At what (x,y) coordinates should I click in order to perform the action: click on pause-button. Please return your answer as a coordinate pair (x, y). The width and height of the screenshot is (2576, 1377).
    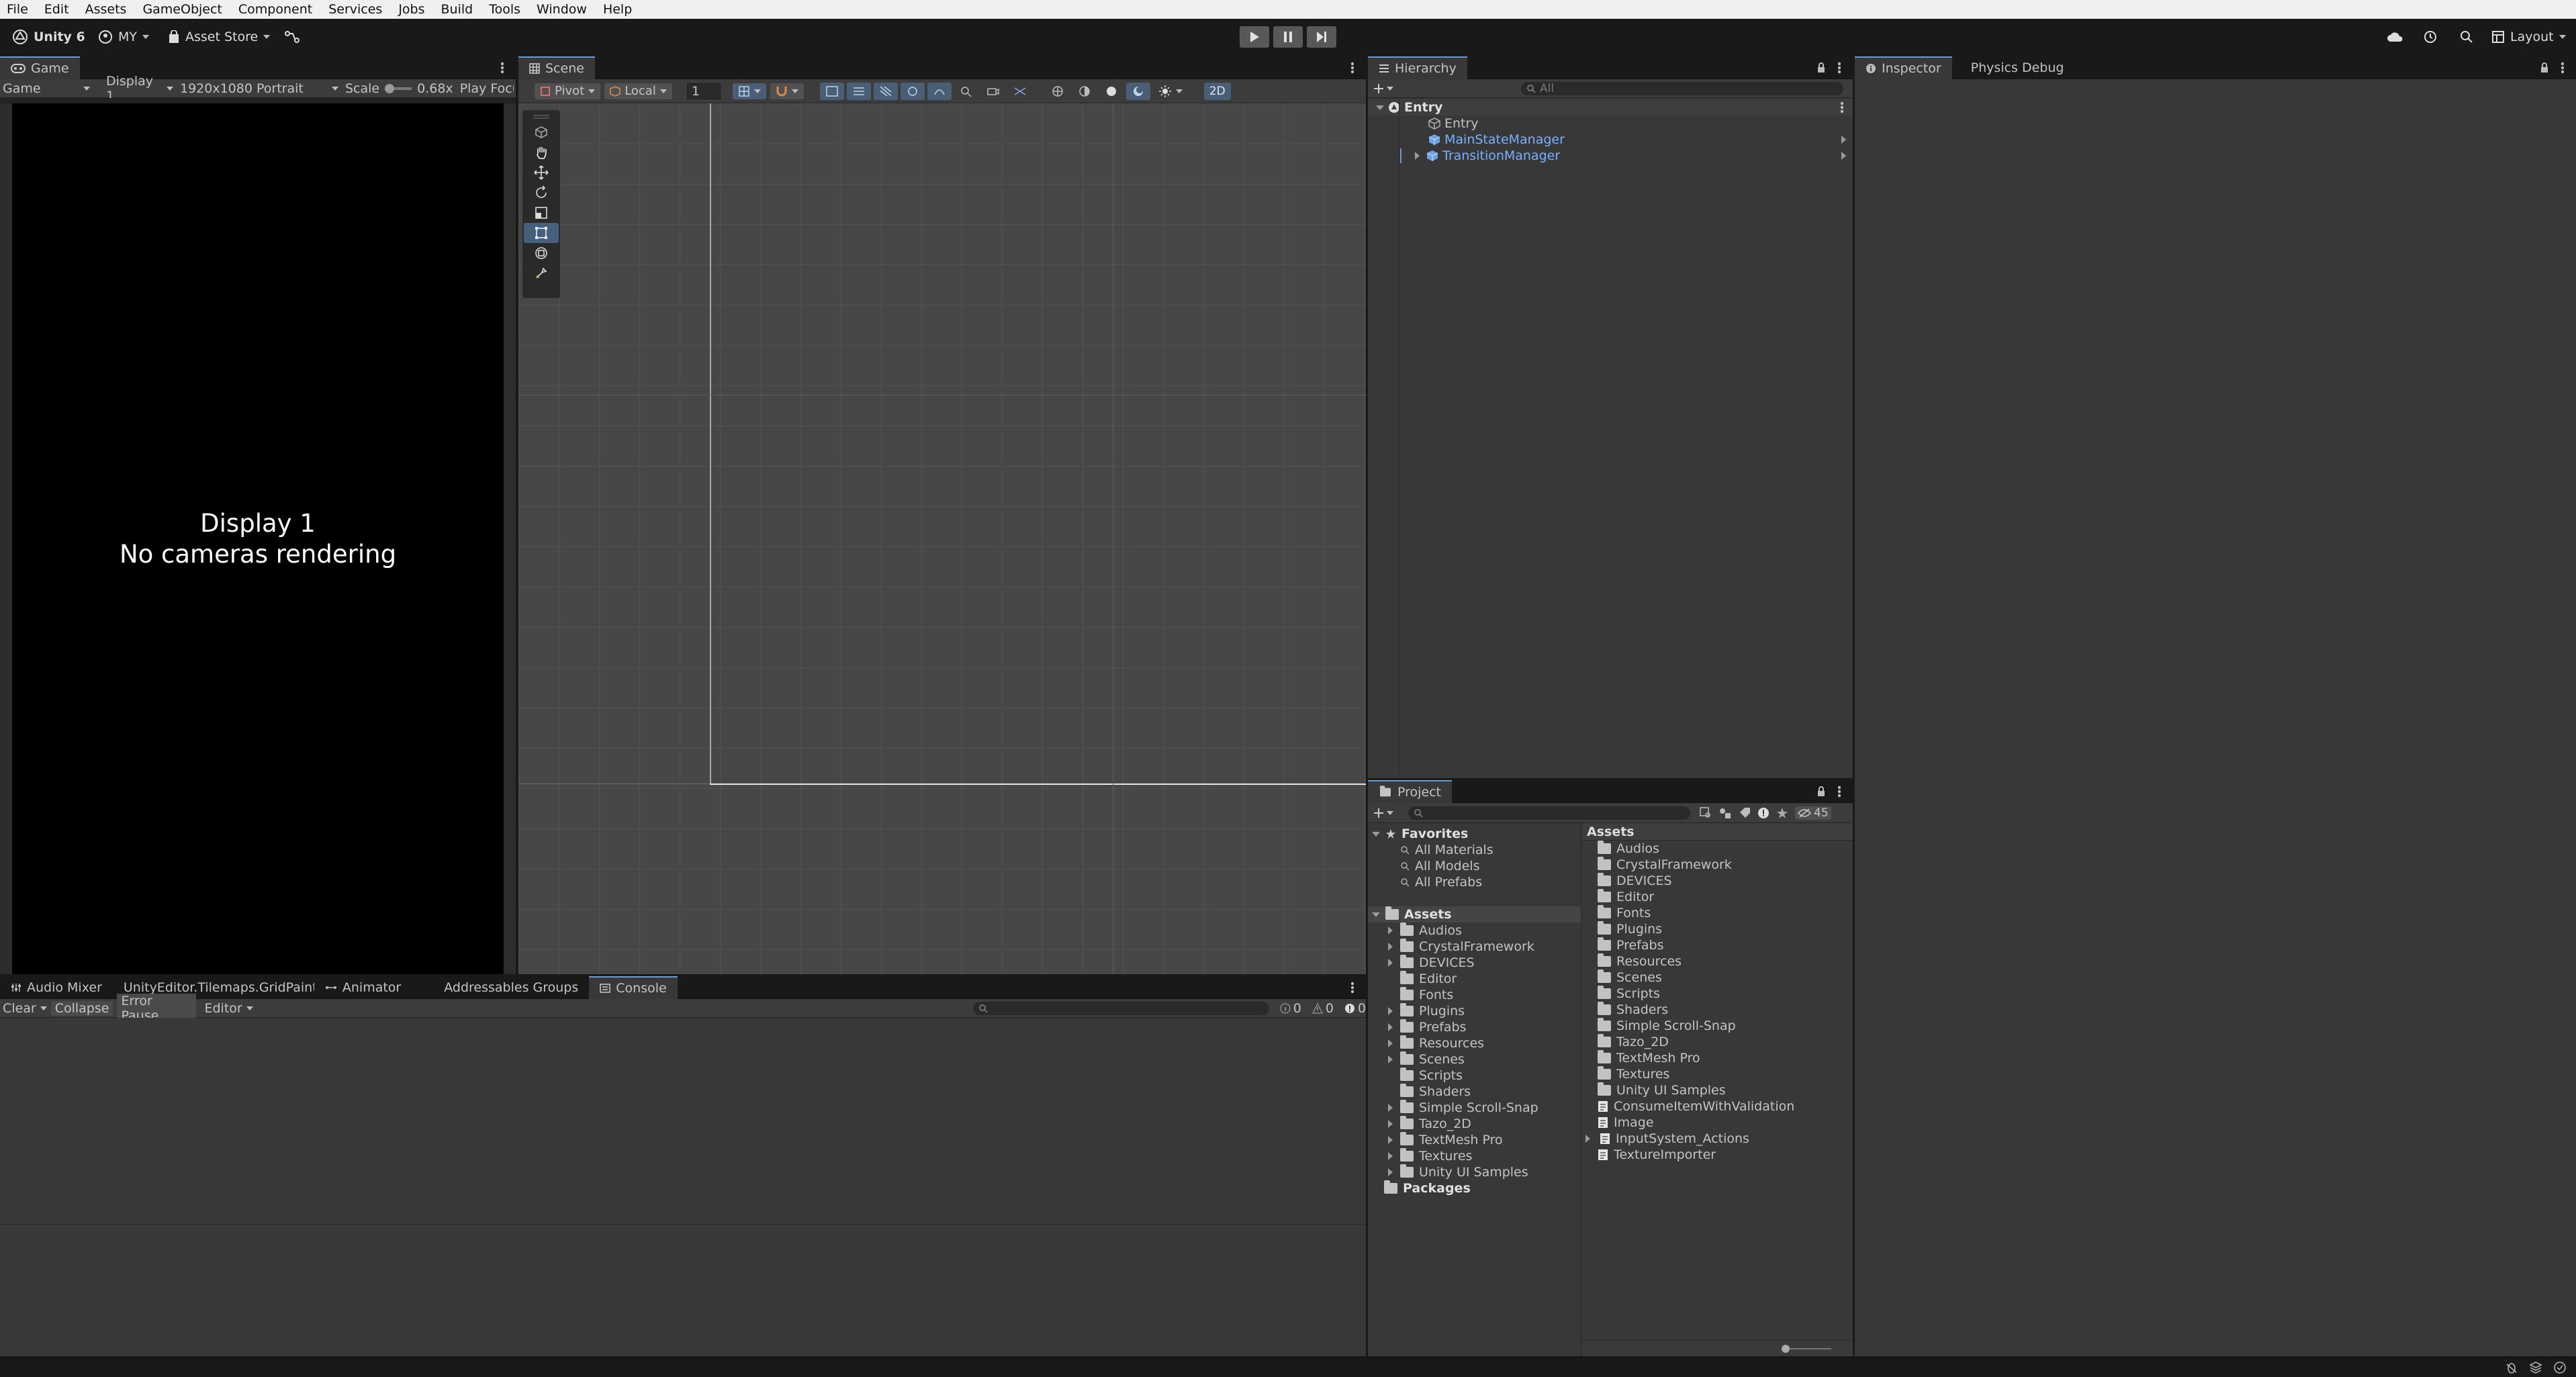
    Looking at the image, I should click on (1288, 37).